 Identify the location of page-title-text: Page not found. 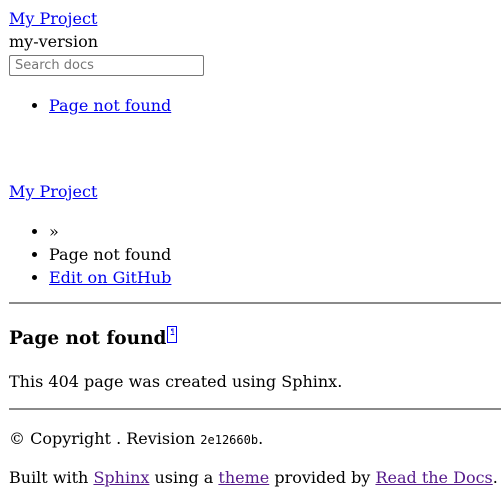
(88, 338).